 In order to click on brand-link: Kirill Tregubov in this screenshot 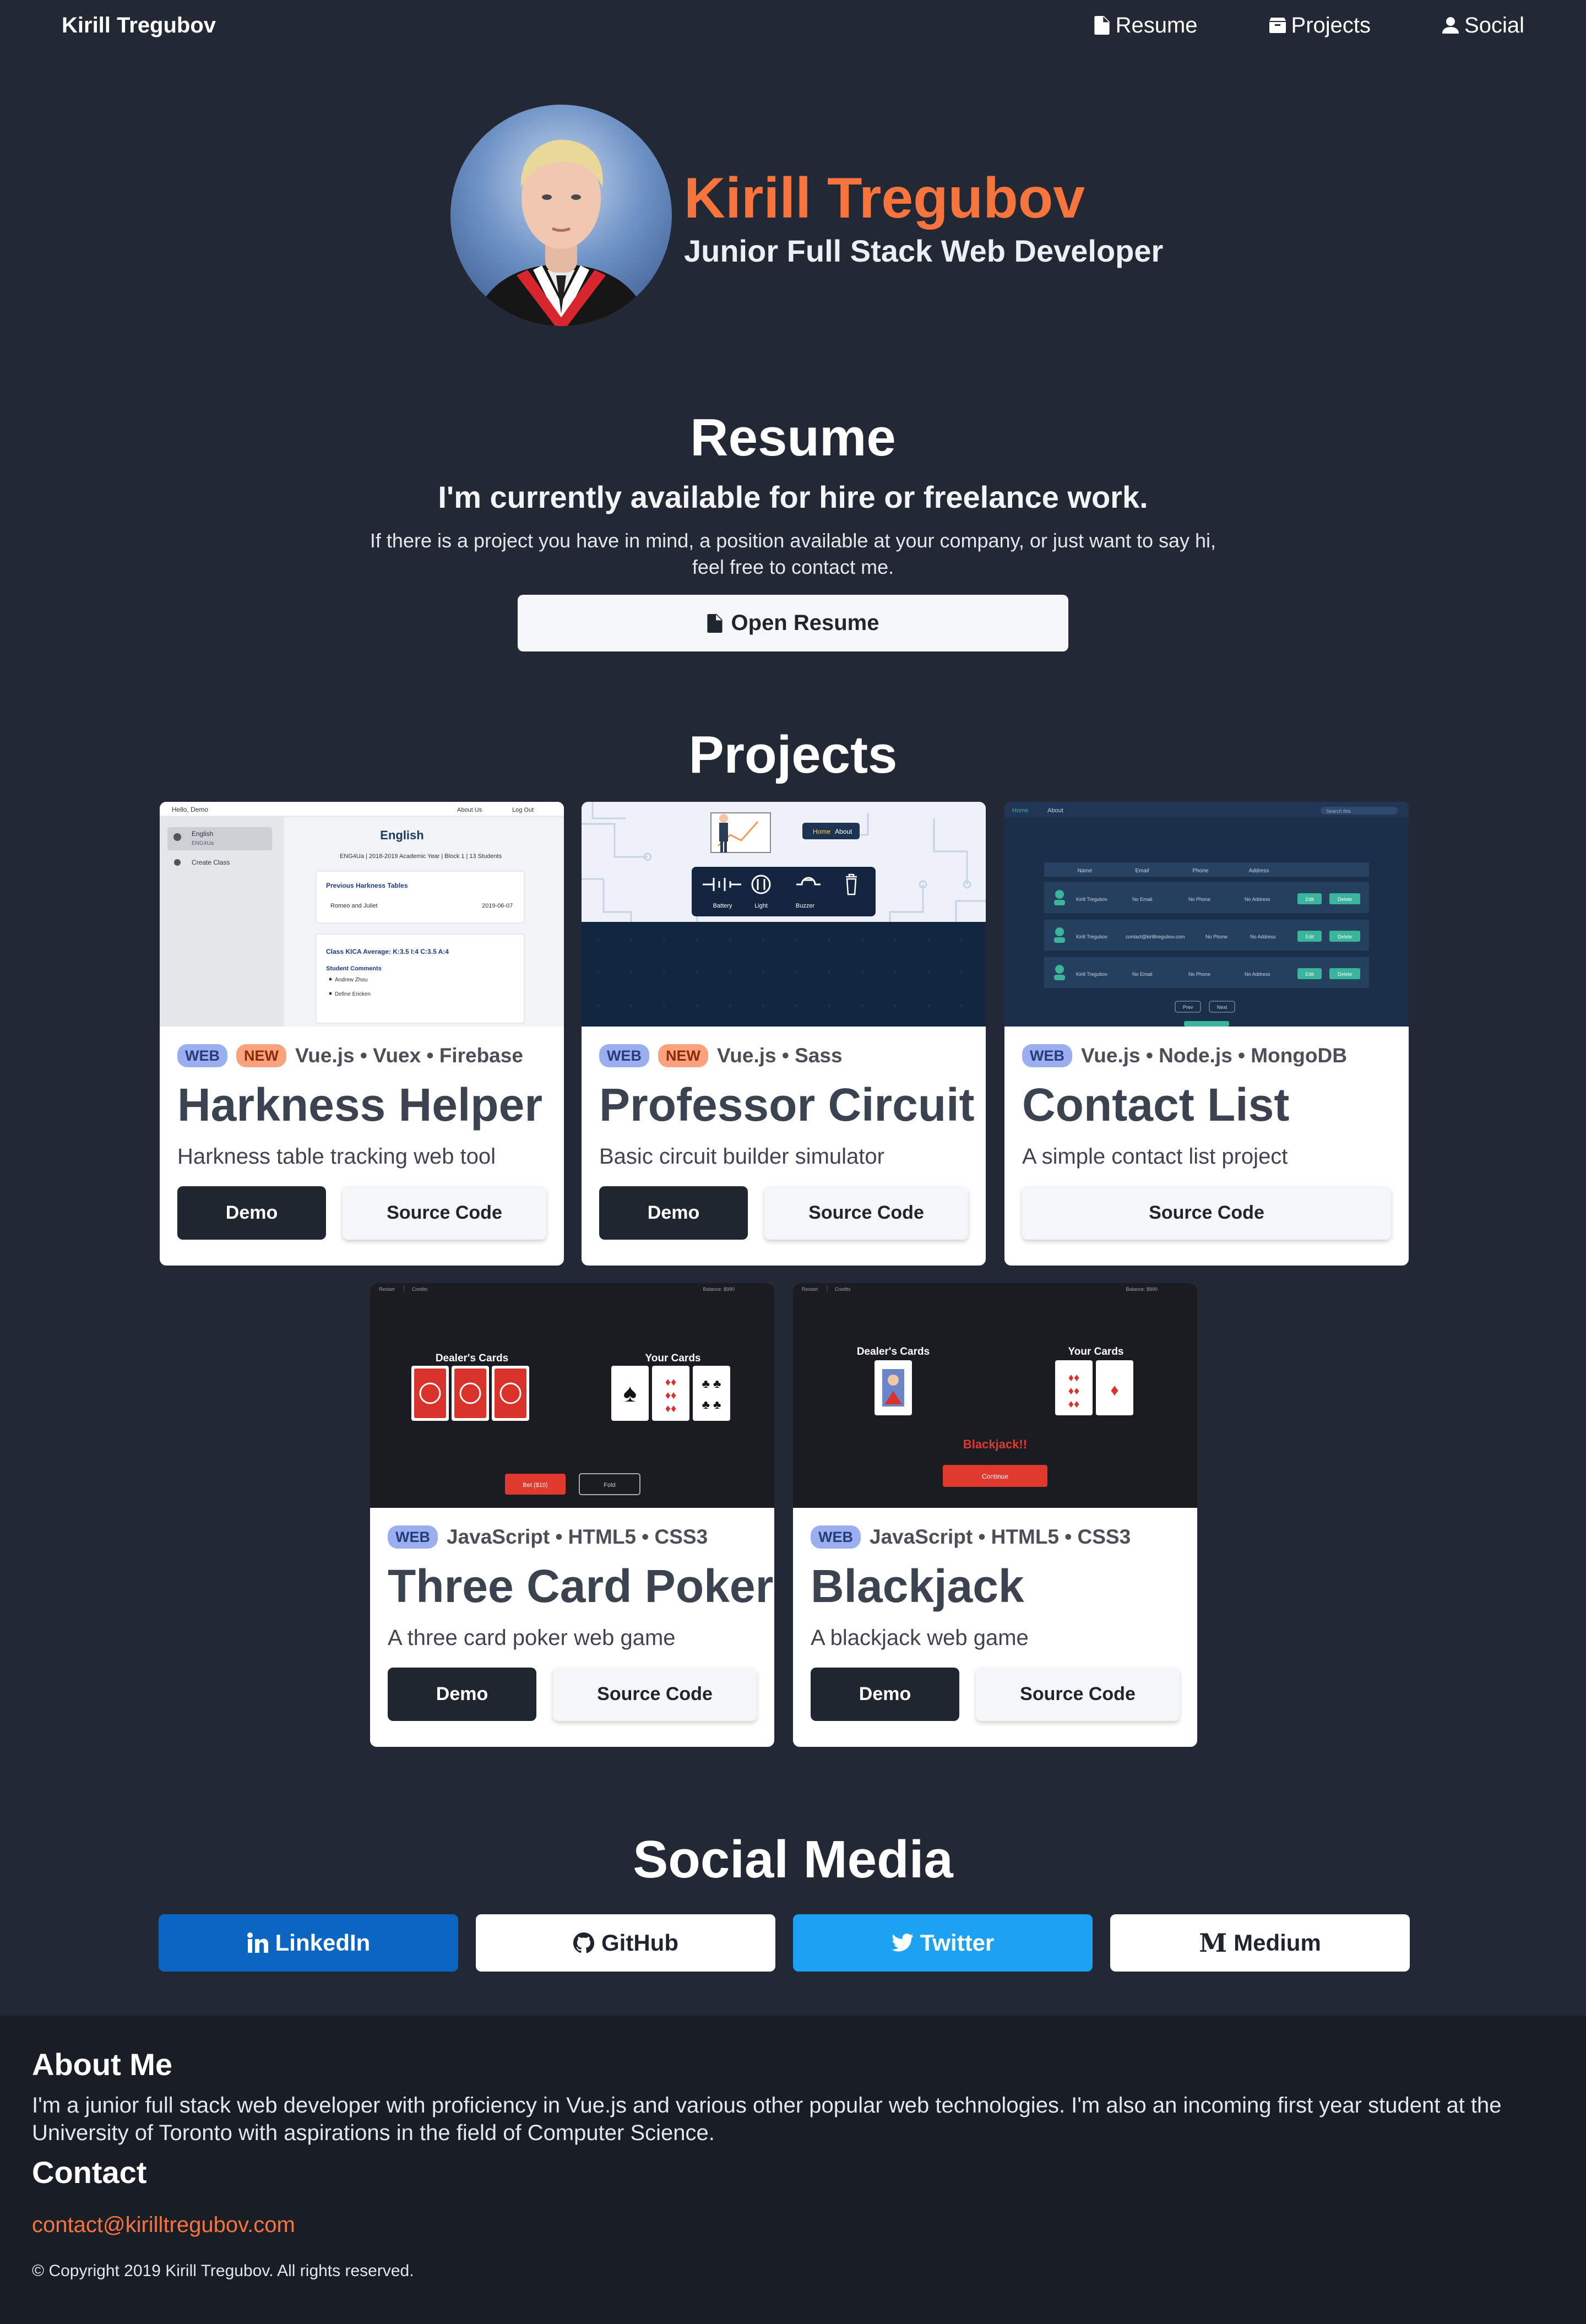, I will do `click(139, 25)`.